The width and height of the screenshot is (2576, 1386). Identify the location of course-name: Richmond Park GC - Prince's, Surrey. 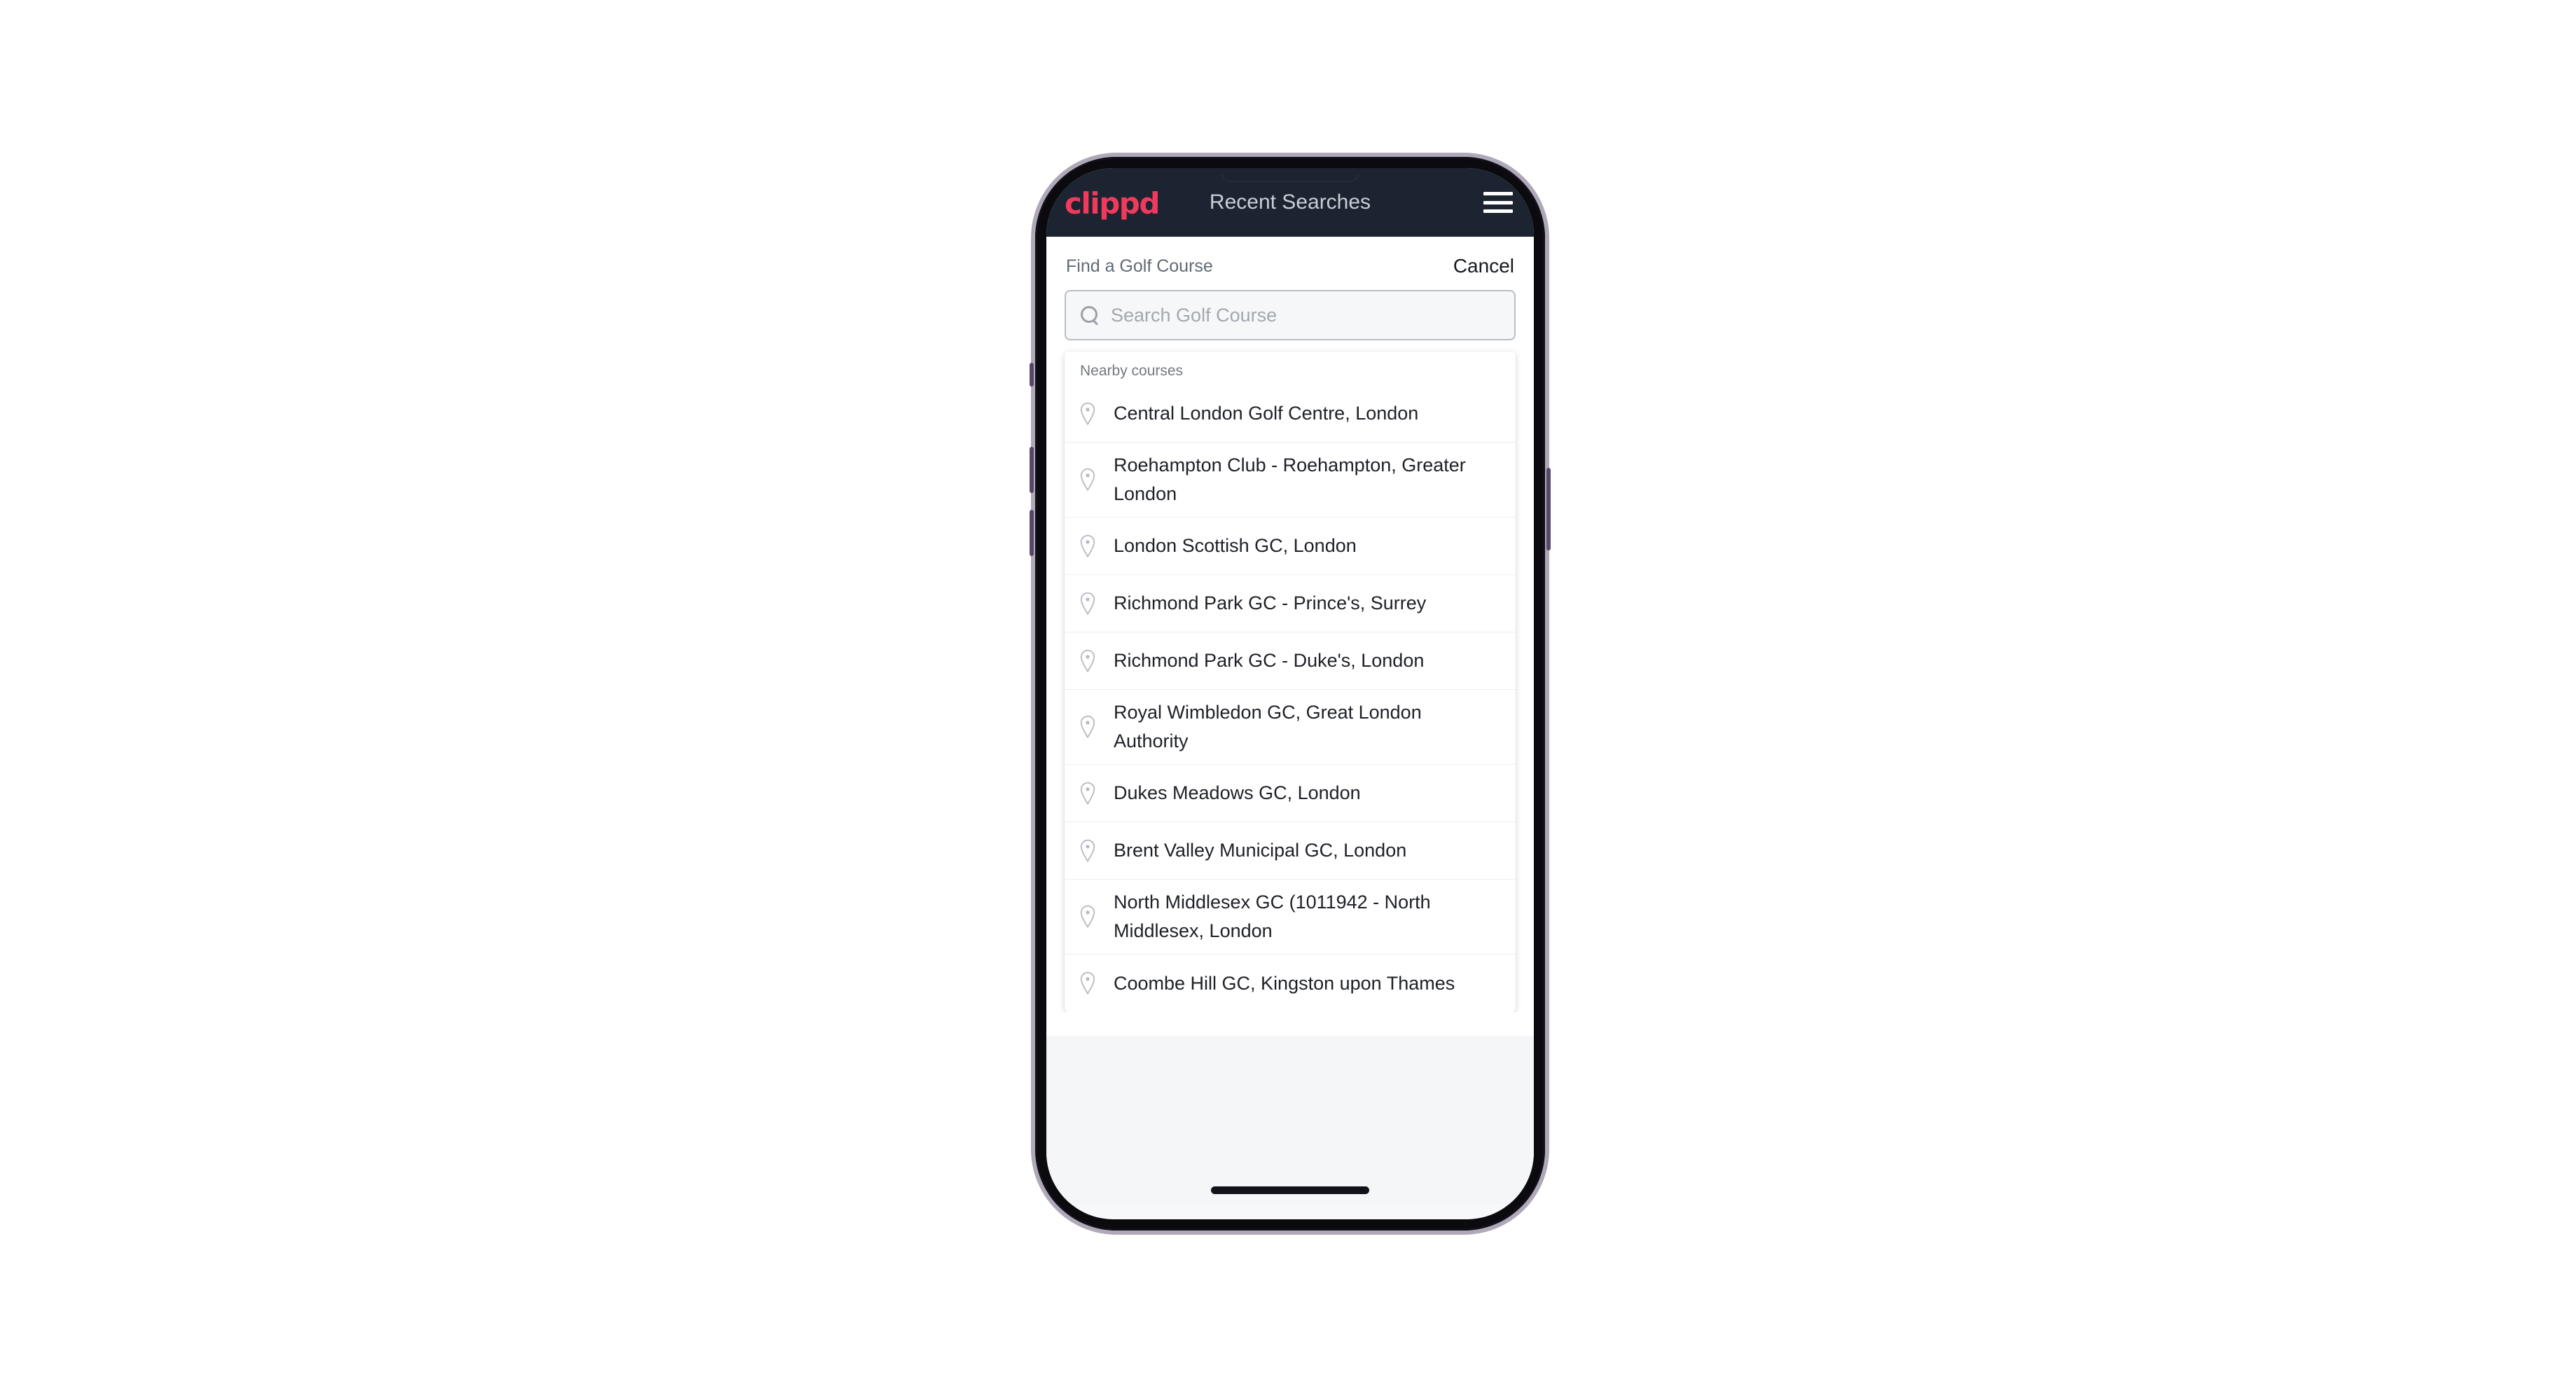
(1270, 603).